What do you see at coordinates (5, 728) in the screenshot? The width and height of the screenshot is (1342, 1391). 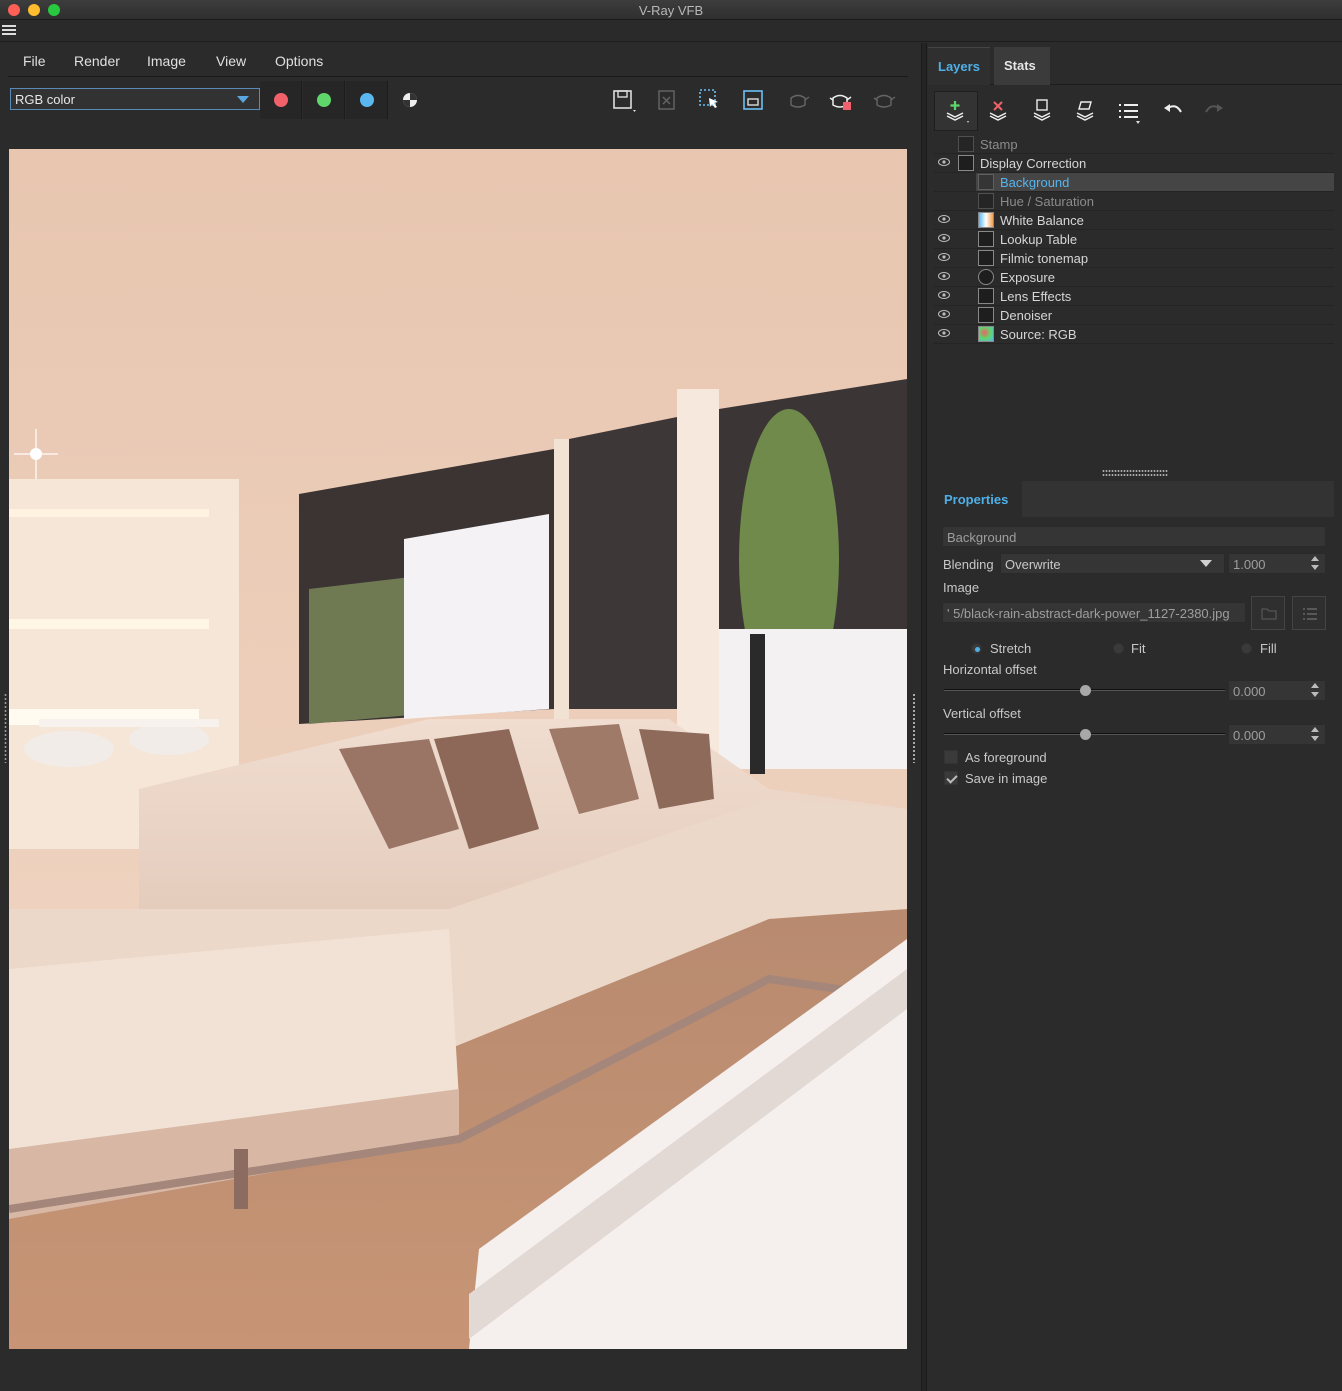 I see `left-splitter-grip` at bounding box center [5, 728].